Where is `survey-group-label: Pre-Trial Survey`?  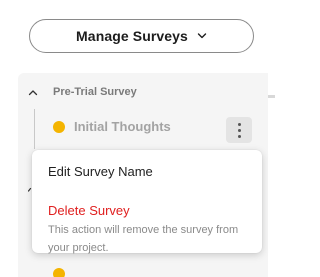 survey-group-label: Pre-Trial Survey is located at coordinates (95, 92).